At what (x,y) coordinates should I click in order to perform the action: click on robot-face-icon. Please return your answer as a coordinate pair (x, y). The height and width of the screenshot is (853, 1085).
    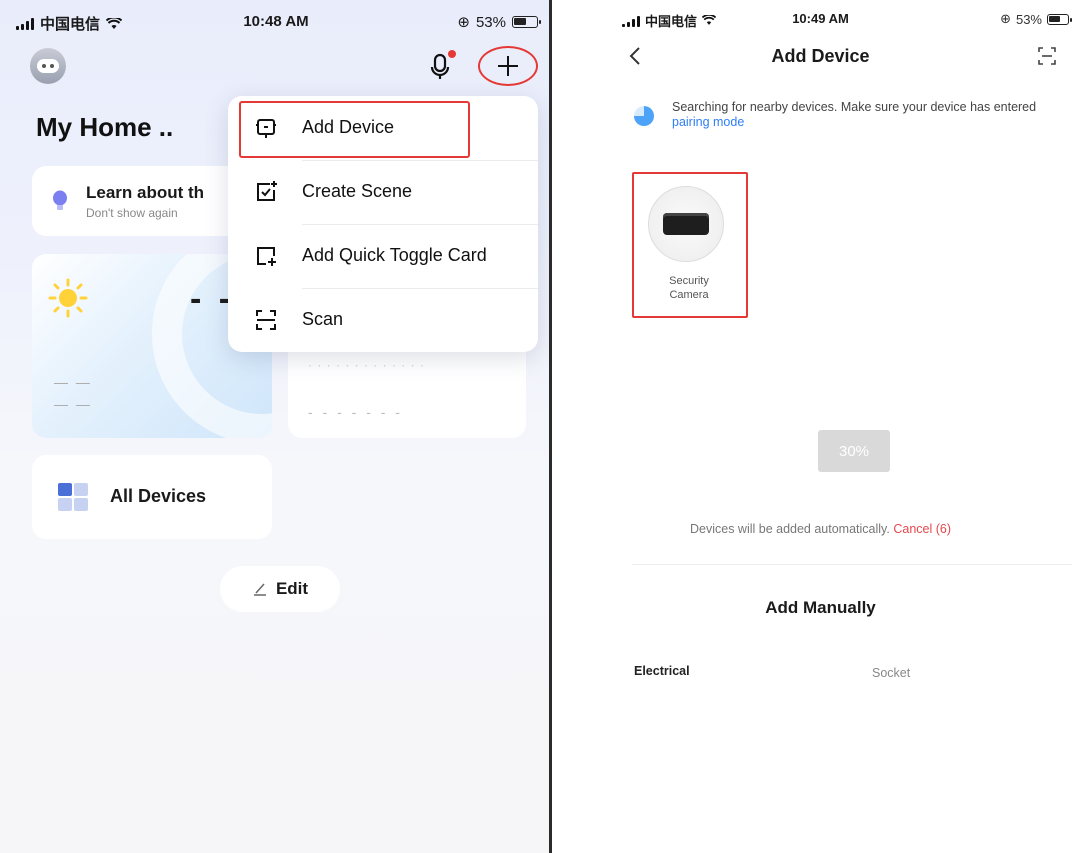
    Looking at the image, I should click on (48, 66).